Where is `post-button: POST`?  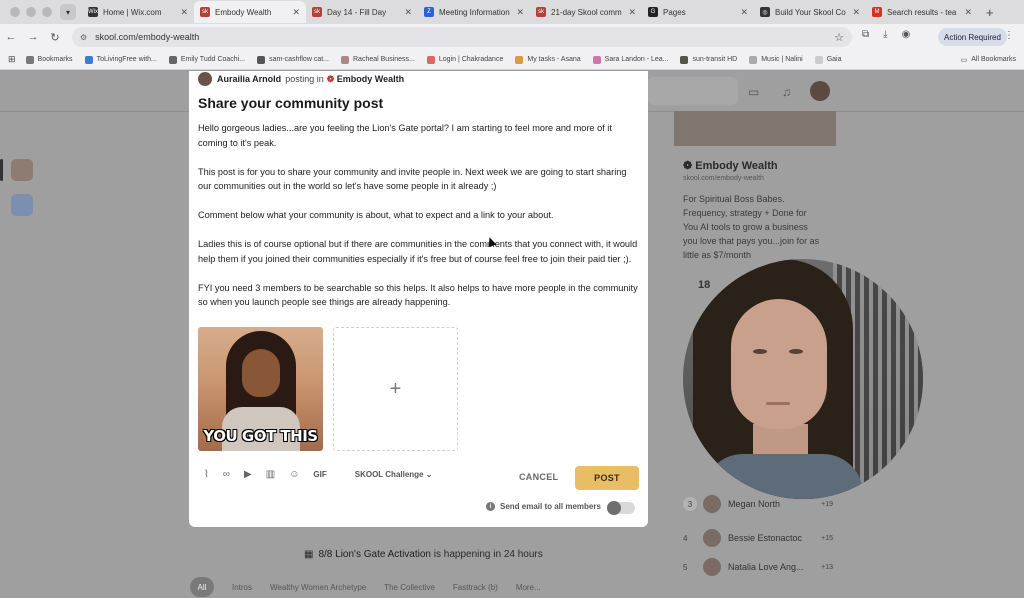 post-button: POST is located at coordinates (607, 478).